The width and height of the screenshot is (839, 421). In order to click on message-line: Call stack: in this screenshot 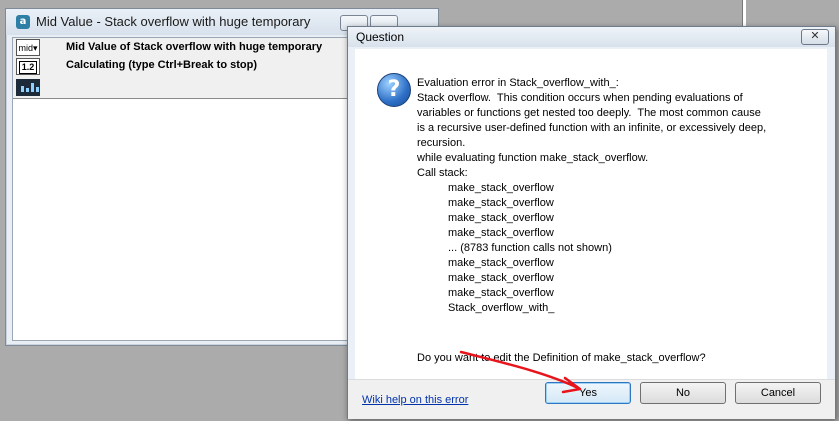, I will do `click(442, 173)`.